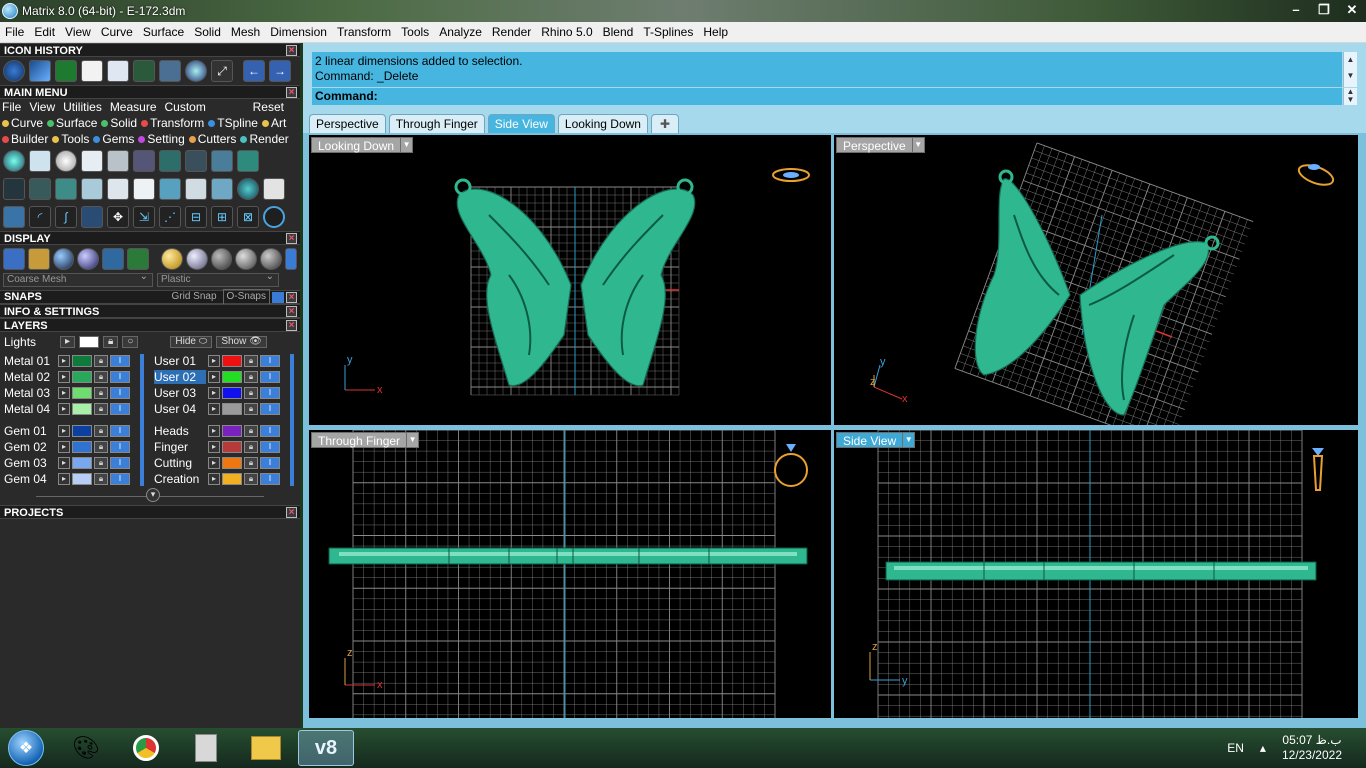  What do you see at coordinates (25, 139) in the screenshot?
I see `category-builder: Builder` at bounding box center [25, 139].